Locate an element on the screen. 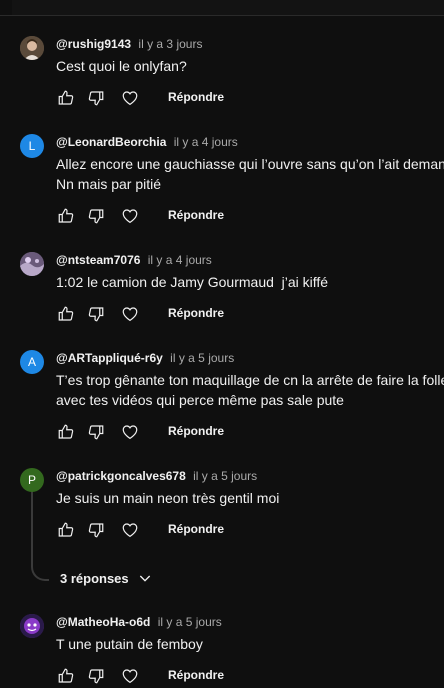 The image size is (444, 688). comment-author: @LeonardBeorchia is located at coordinates (111, 142).